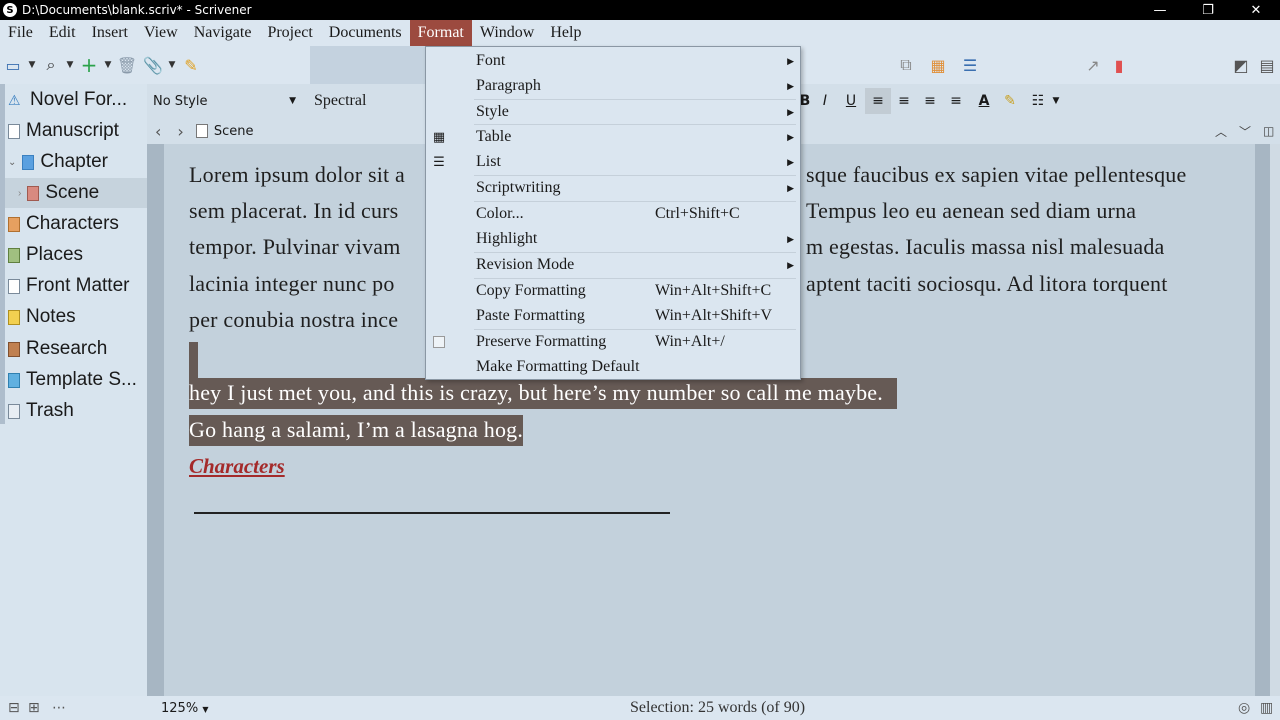 Image resolution: width=1280 pixels, height=720 pixels. I want to click on style-dropdown: No Style ▼, so click(225, 101).